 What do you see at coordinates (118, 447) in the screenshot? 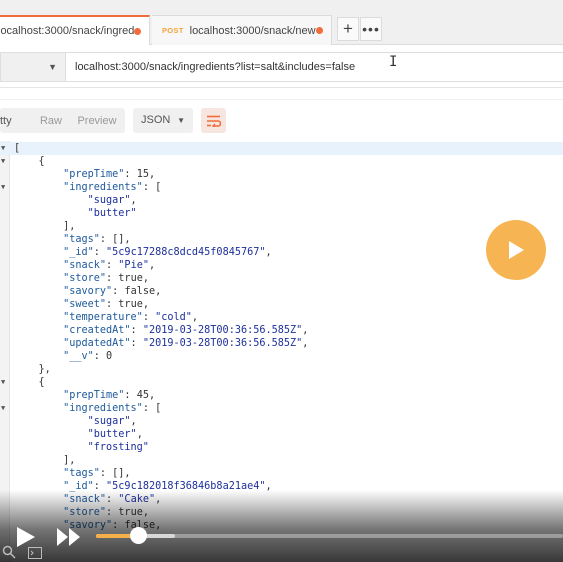
I see `code-line-text: "frosting"` at bounding box center [118, 447].